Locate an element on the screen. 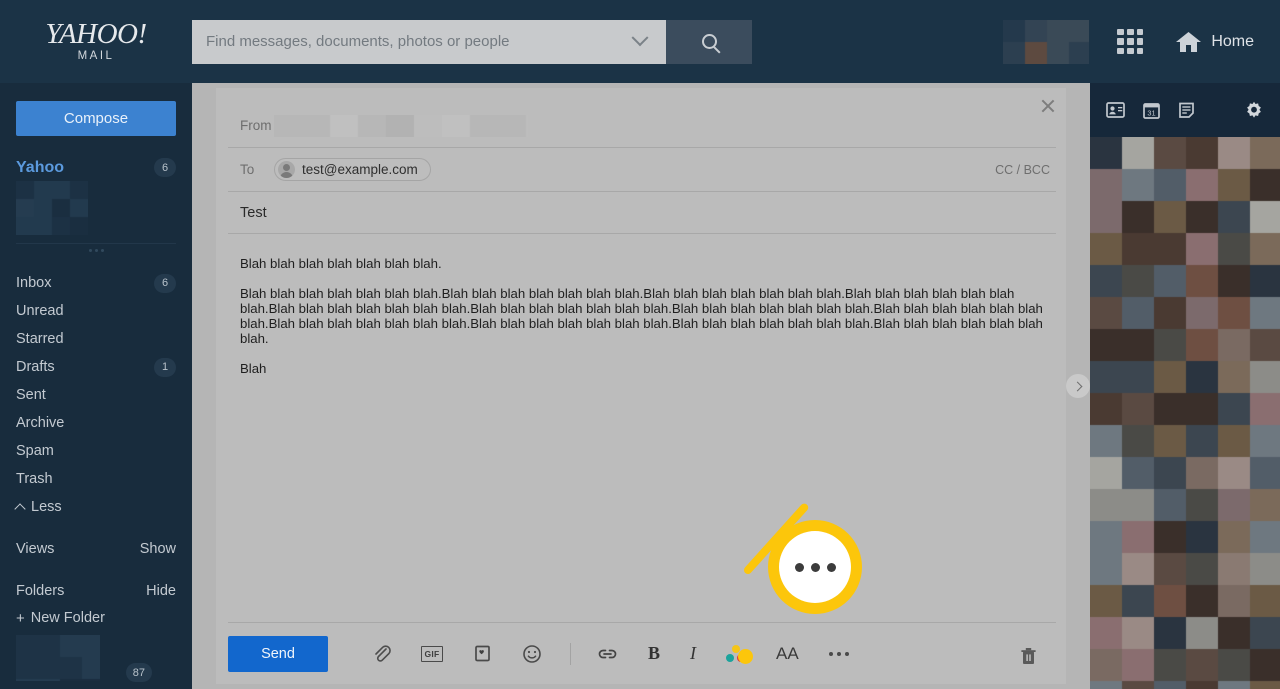  insert-link-button is located at coordinates (607, 654).